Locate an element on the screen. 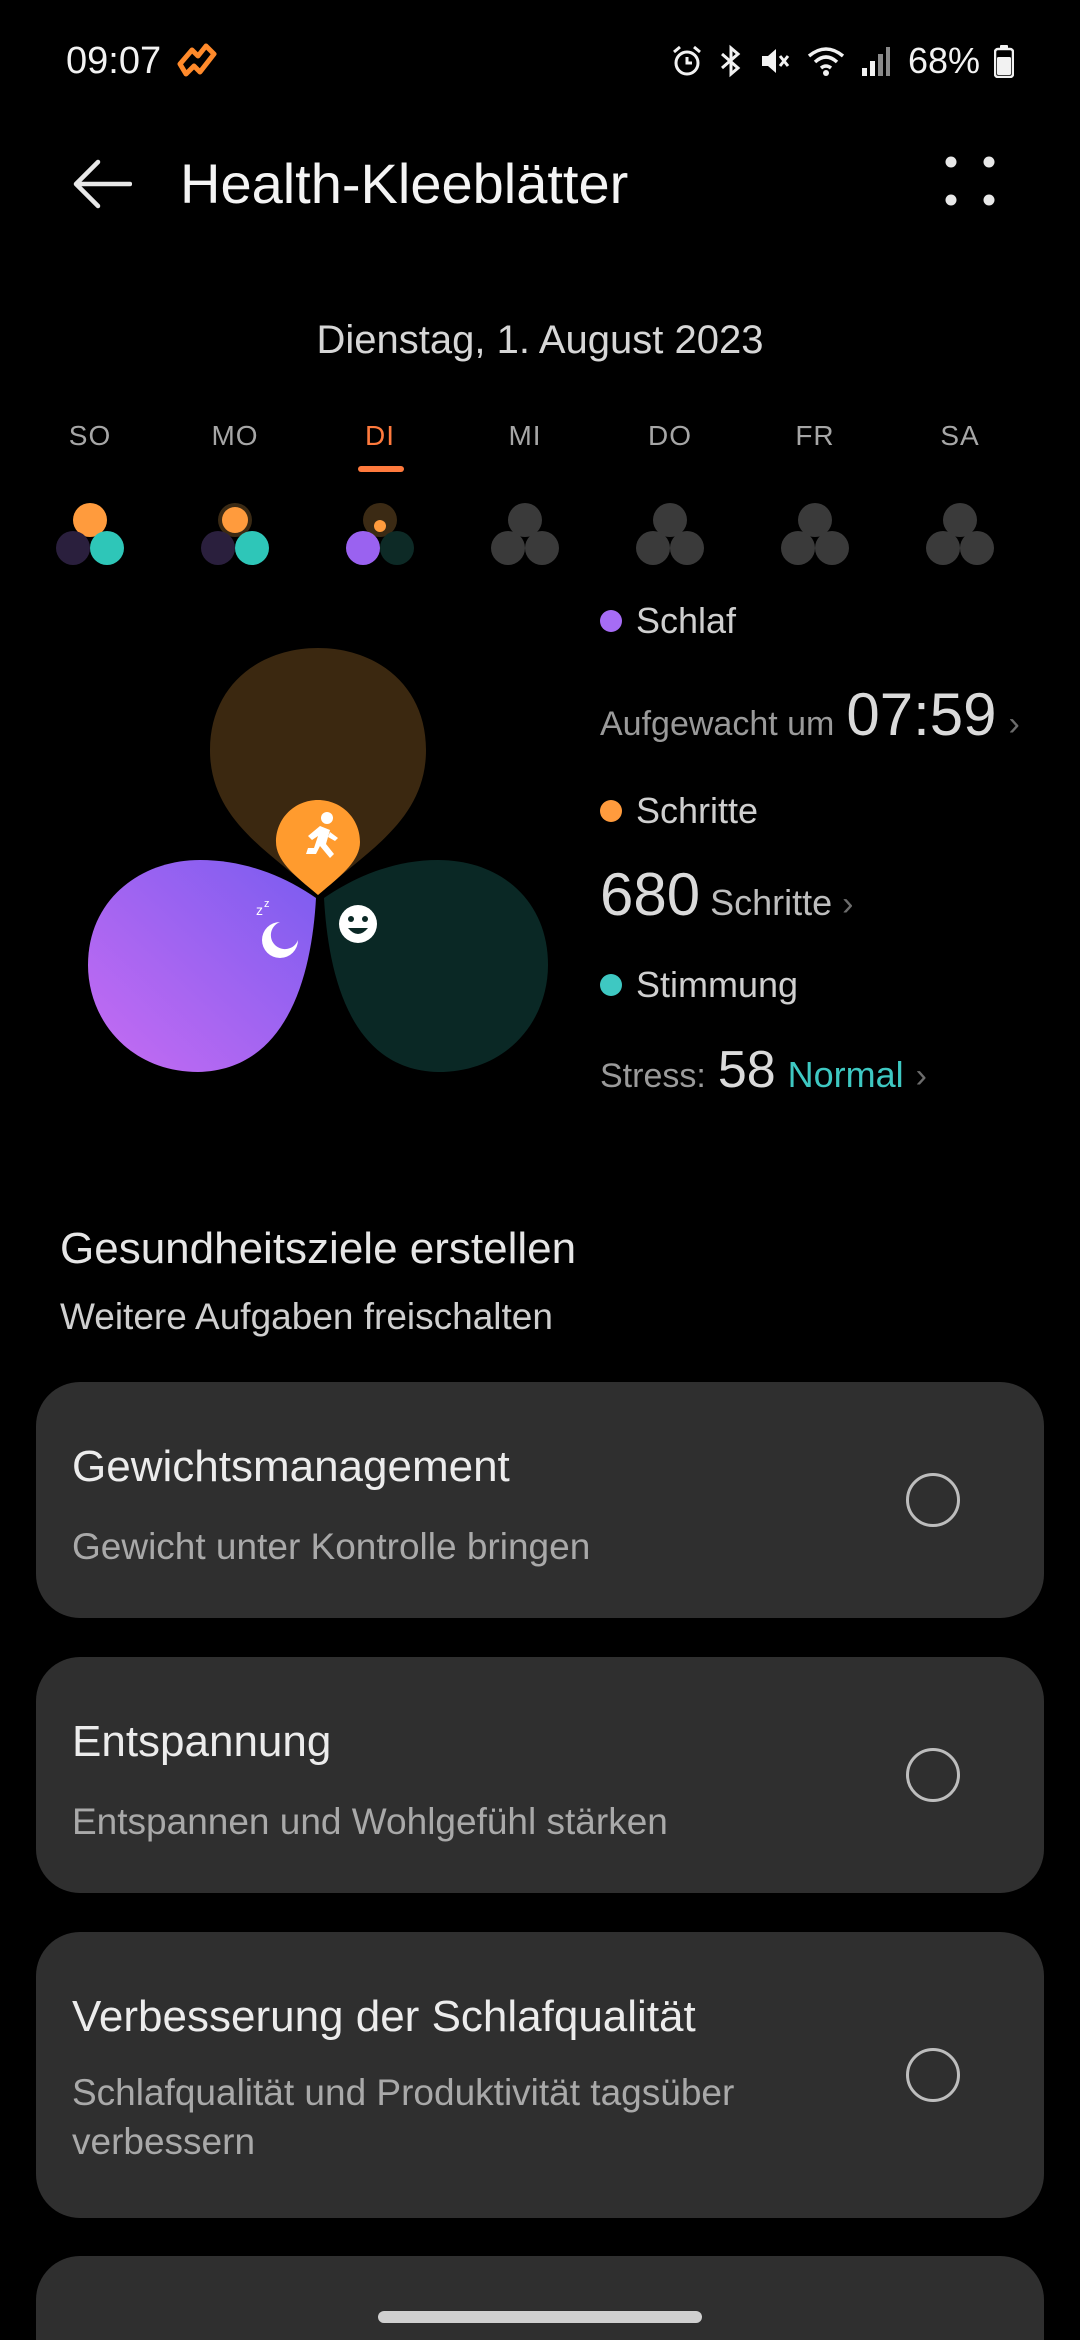 Image resolution: width=1080 pixels, height=2340 pixels. health-app-notification-icon is located at coordinates (197, 60).